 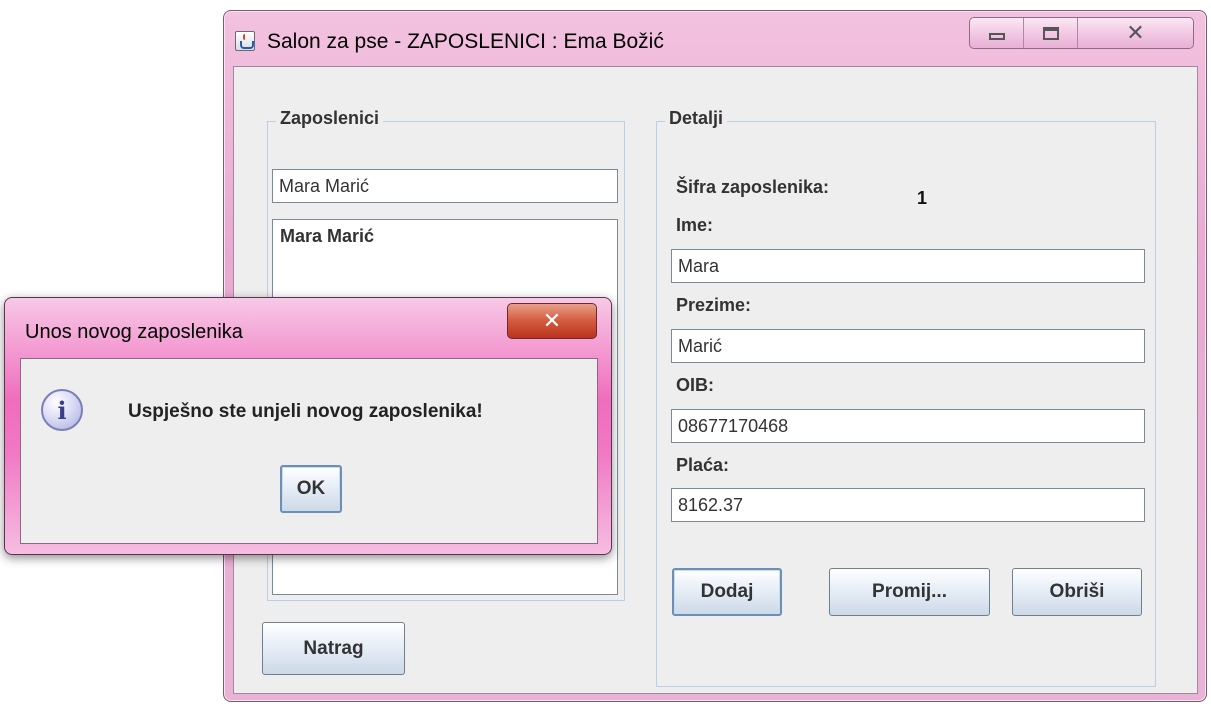 I want to click on minimize-icon, so click(x=996, y=36).